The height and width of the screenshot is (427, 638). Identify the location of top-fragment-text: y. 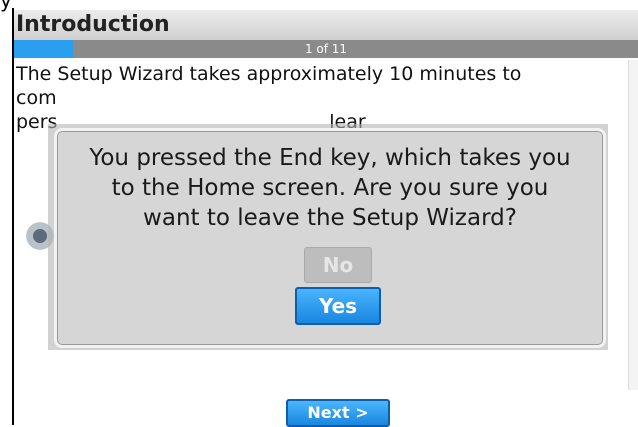
(6, 6).